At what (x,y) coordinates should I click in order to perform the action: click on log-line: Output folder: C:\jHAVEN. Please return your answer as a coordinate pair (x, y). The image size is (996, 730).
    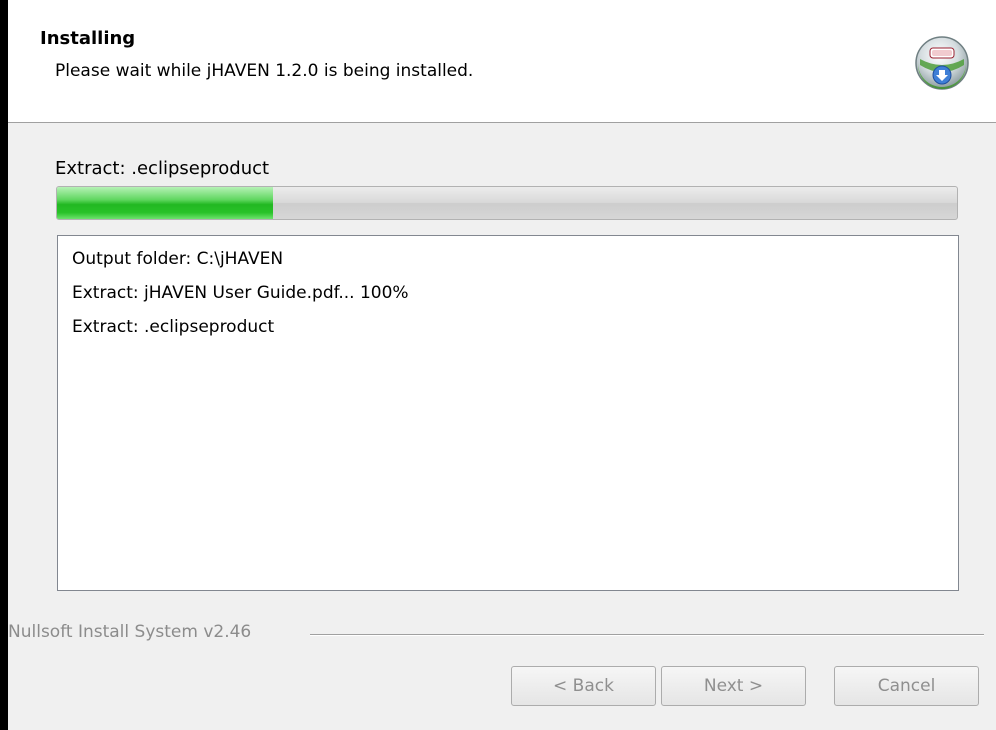
    Looking at the image, I should click on (178, 259).